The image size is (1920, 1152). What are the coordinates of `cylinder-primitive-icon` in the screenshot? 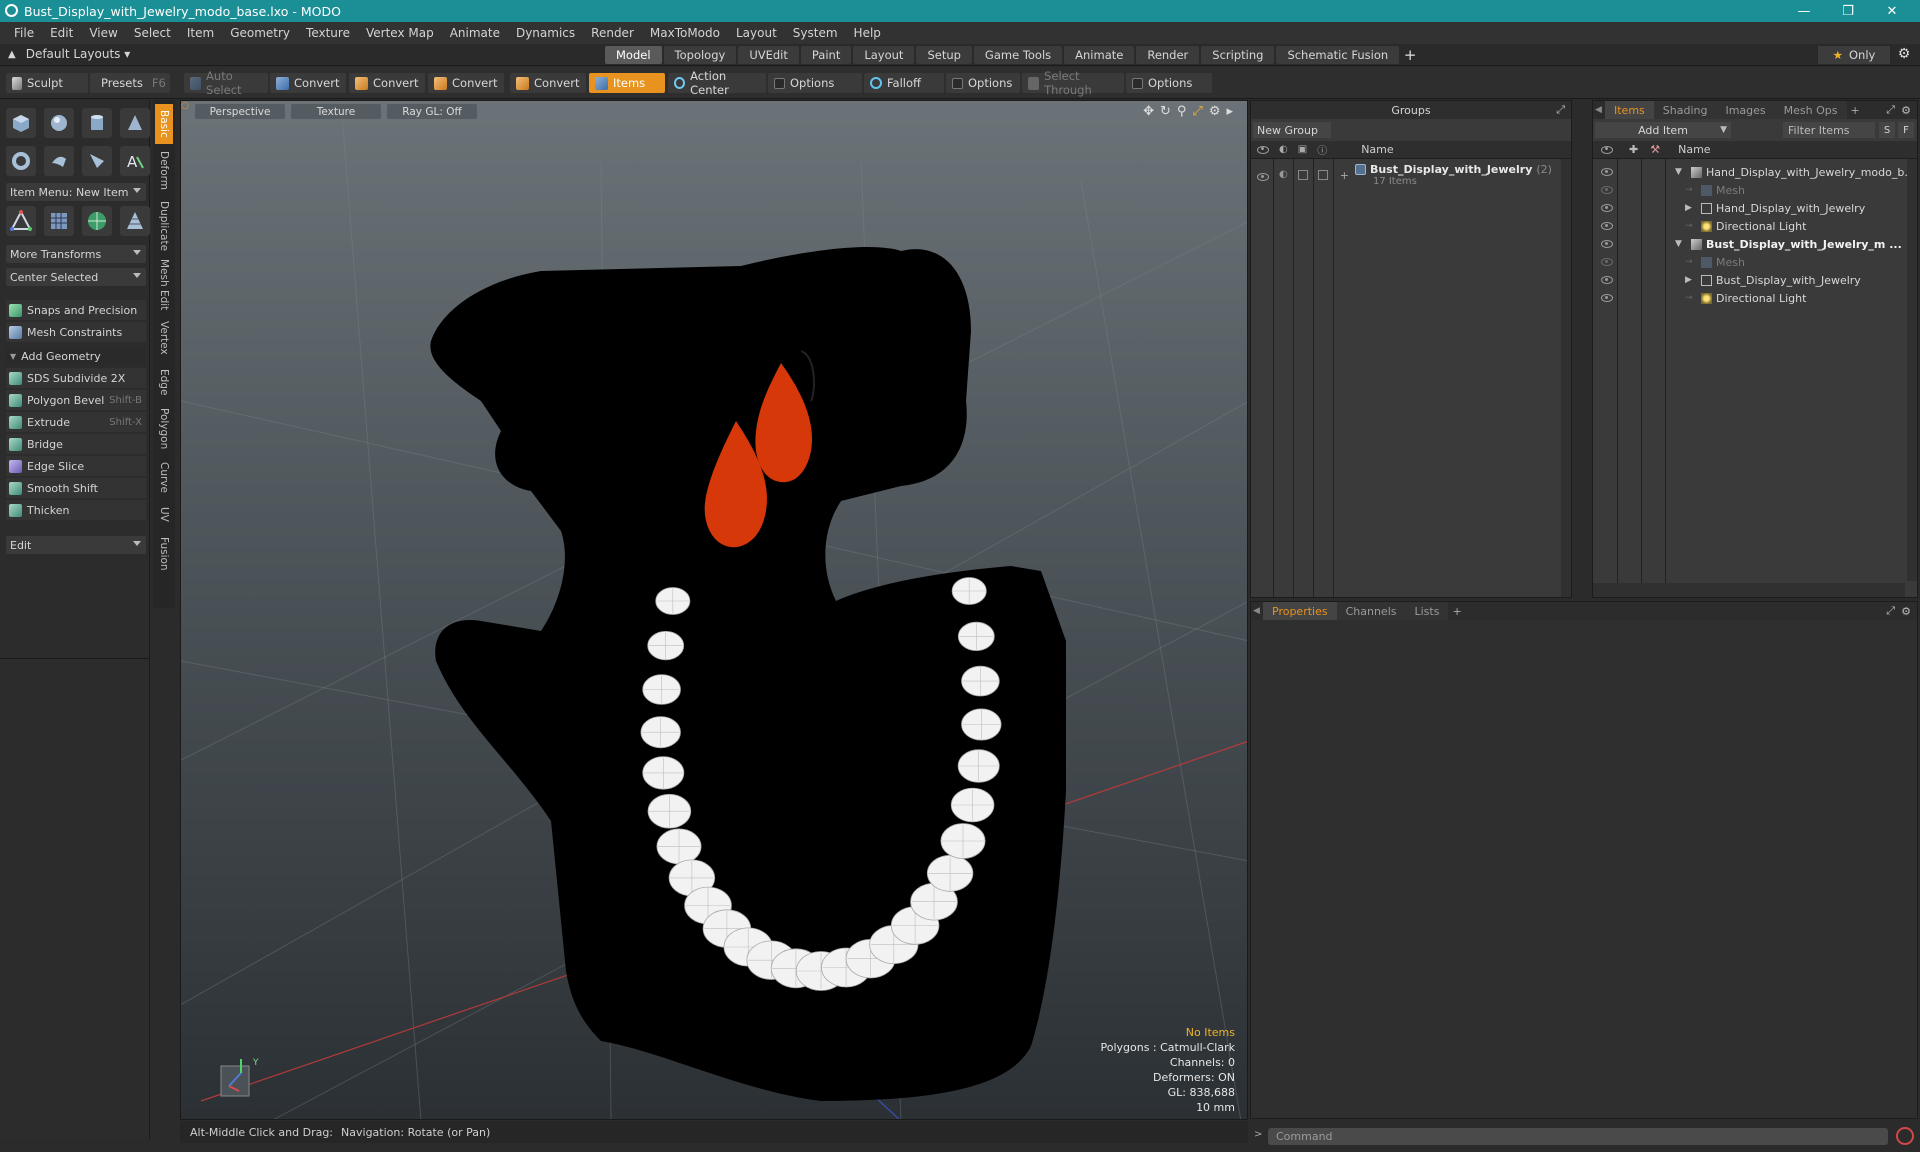 It's located at (97, 123).